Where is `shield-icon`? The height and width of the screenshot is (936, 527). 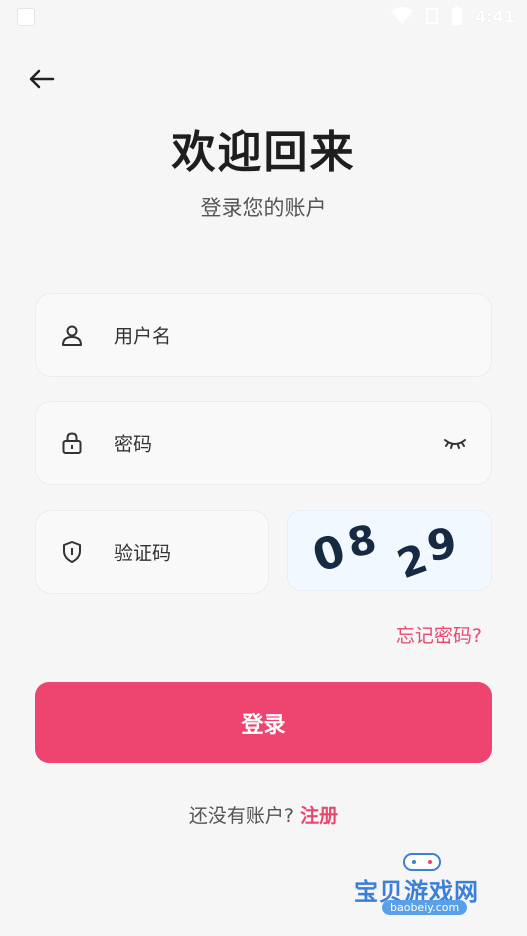
shield-icon is located at coordinates (72, 552).